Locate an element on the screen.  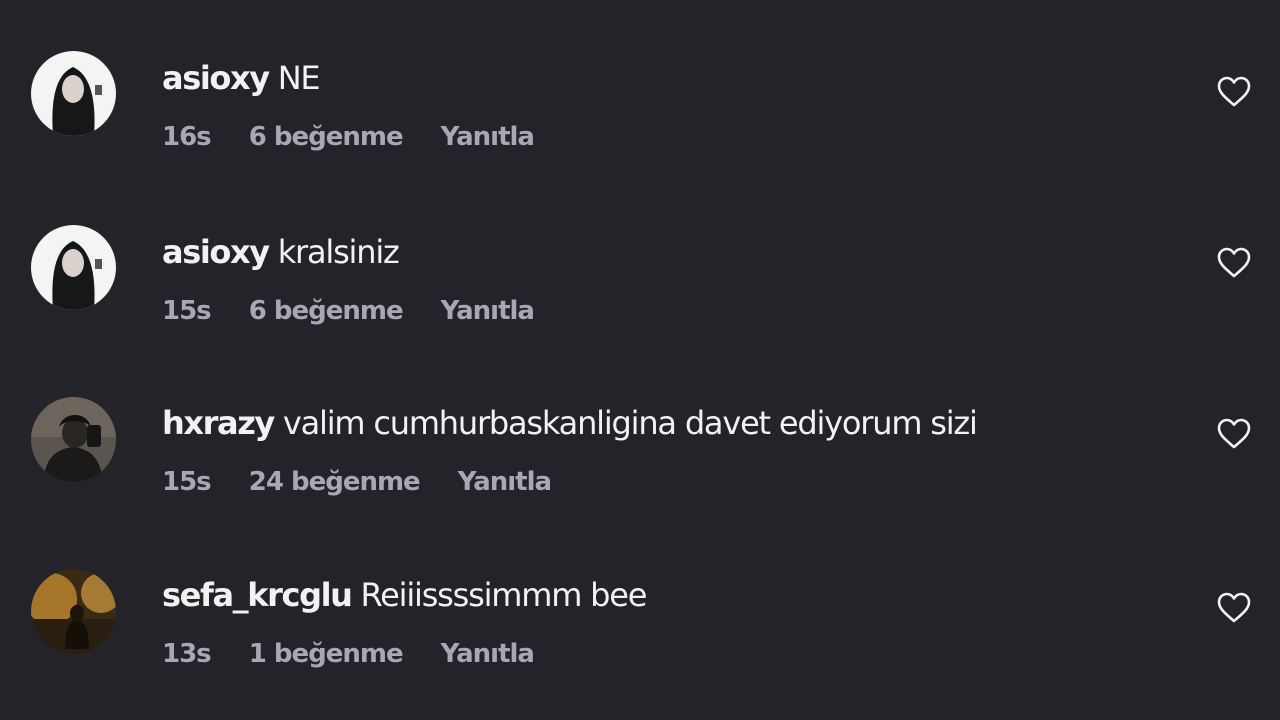
comment-text-line: asioxy NE is located at coordinates (241, 78).